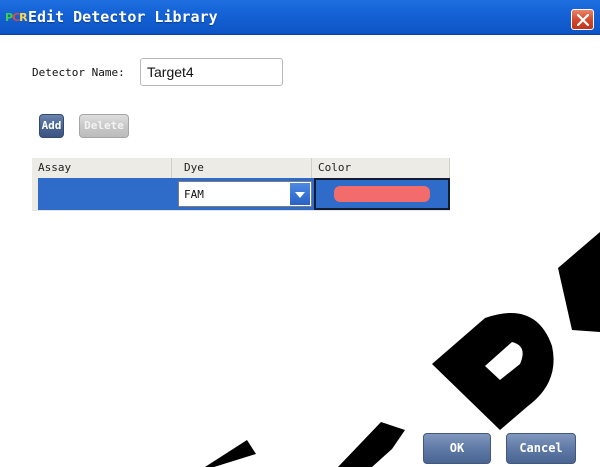  I want to click on chevron-down-icon, so click(300, 195).